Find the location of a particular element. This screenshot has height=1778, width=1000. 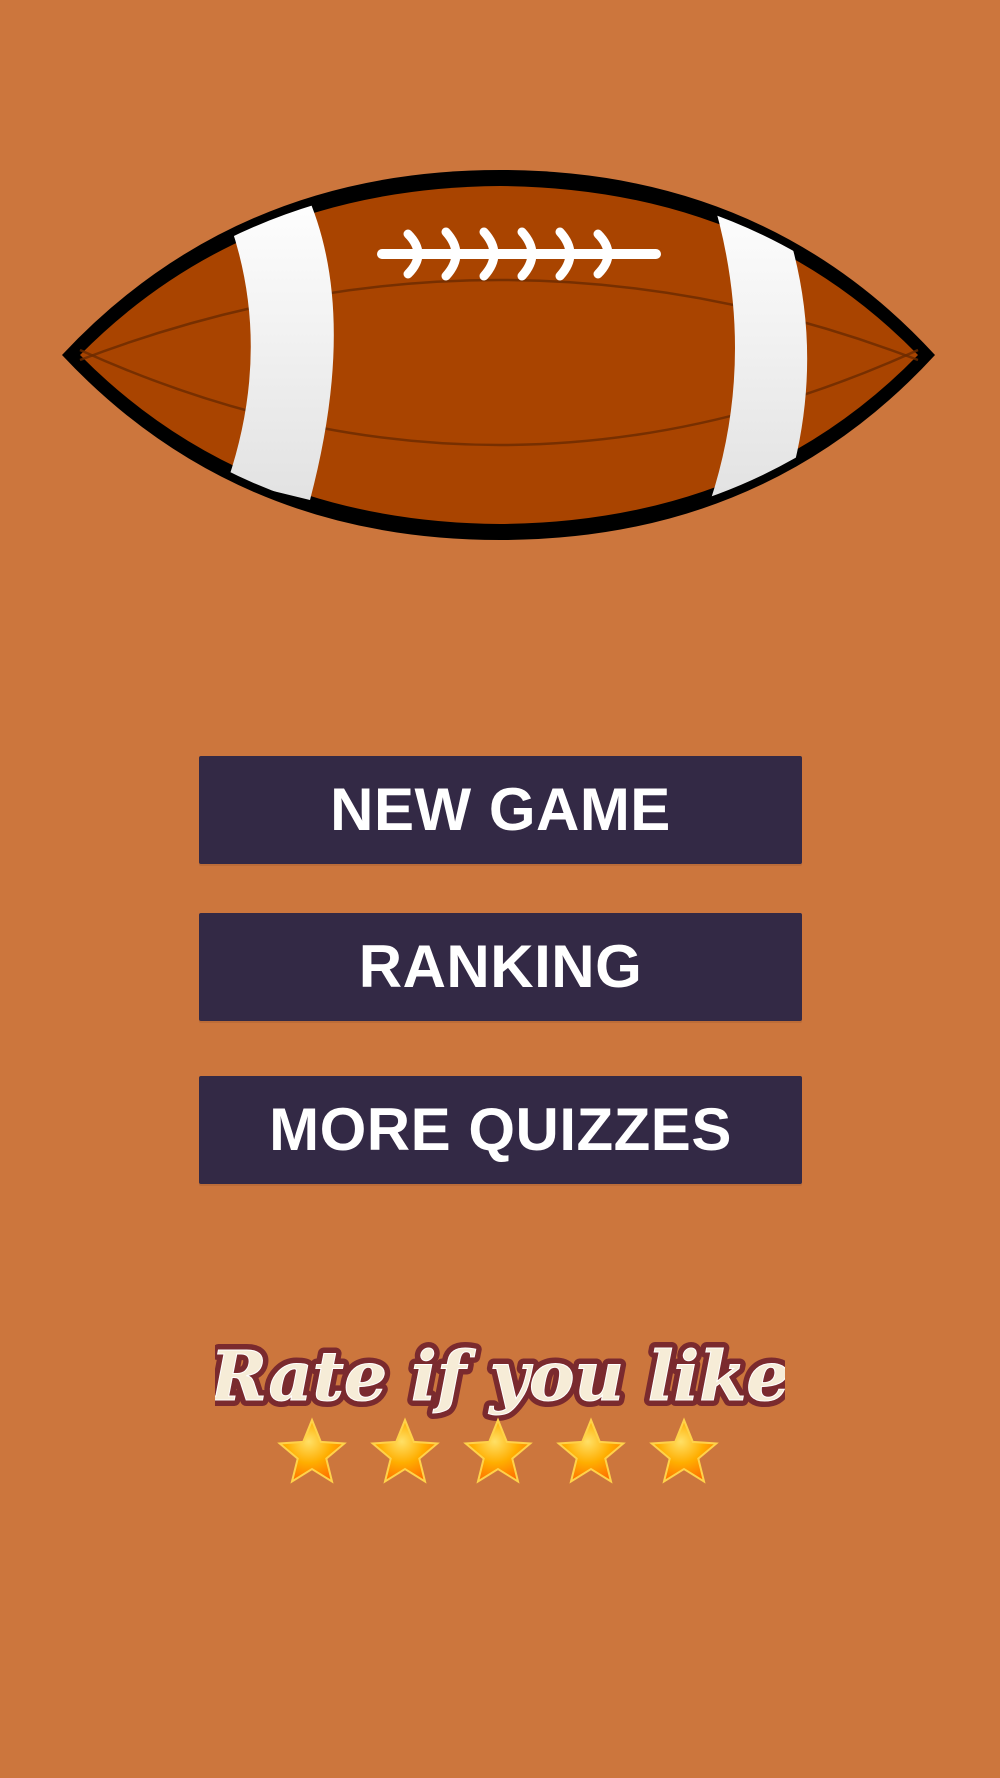

ranking-button: RANKING is located at coordinates (500, 967).